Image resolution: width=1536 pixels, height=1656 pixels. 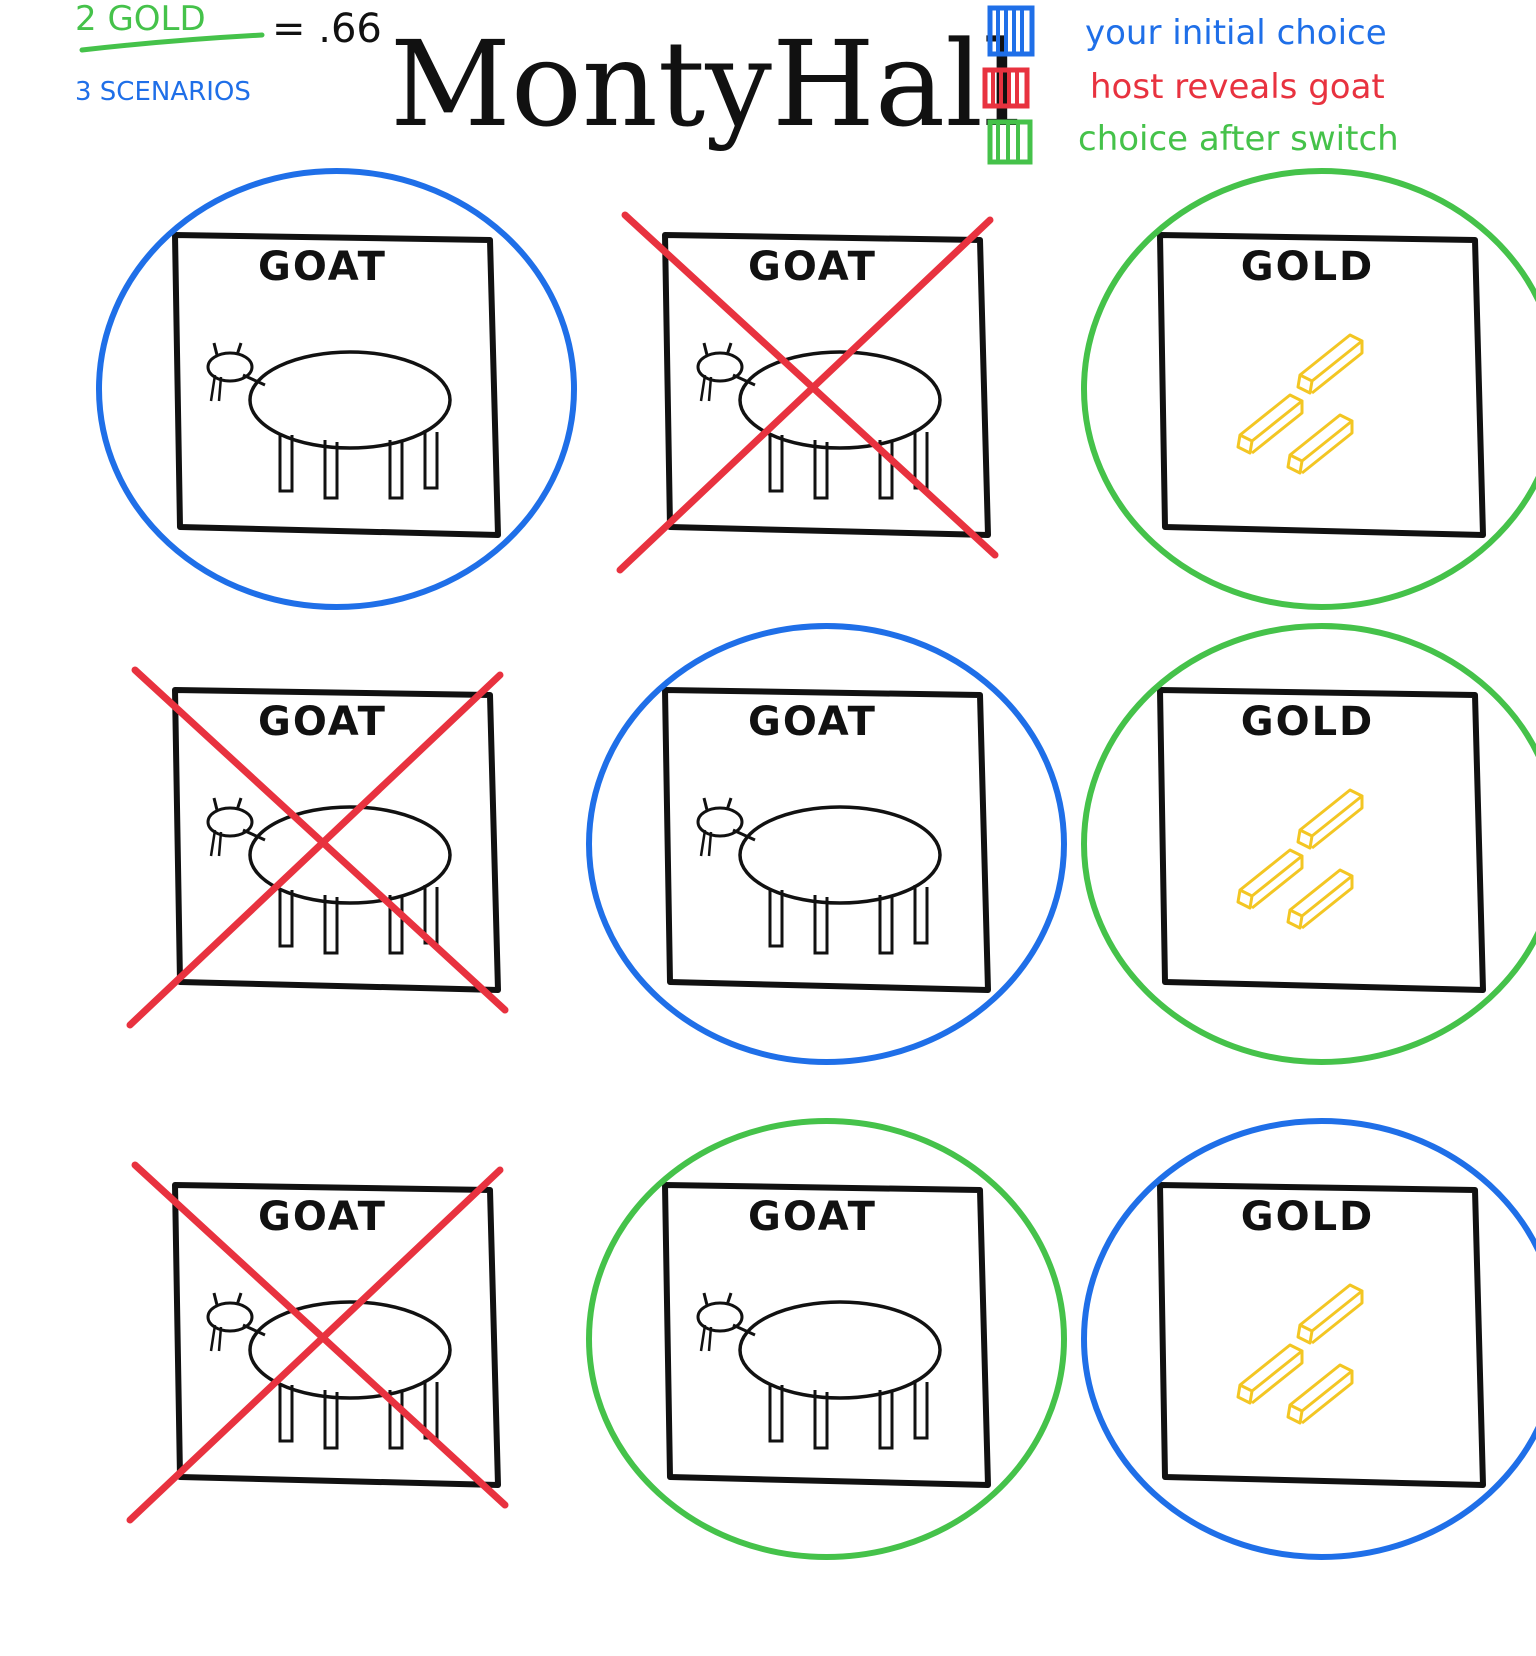 What do you see at coordinates (1238, 139) in the screenshot?
I see `legend-label-switch: choice after switch` at bounding box center [1238, 139].